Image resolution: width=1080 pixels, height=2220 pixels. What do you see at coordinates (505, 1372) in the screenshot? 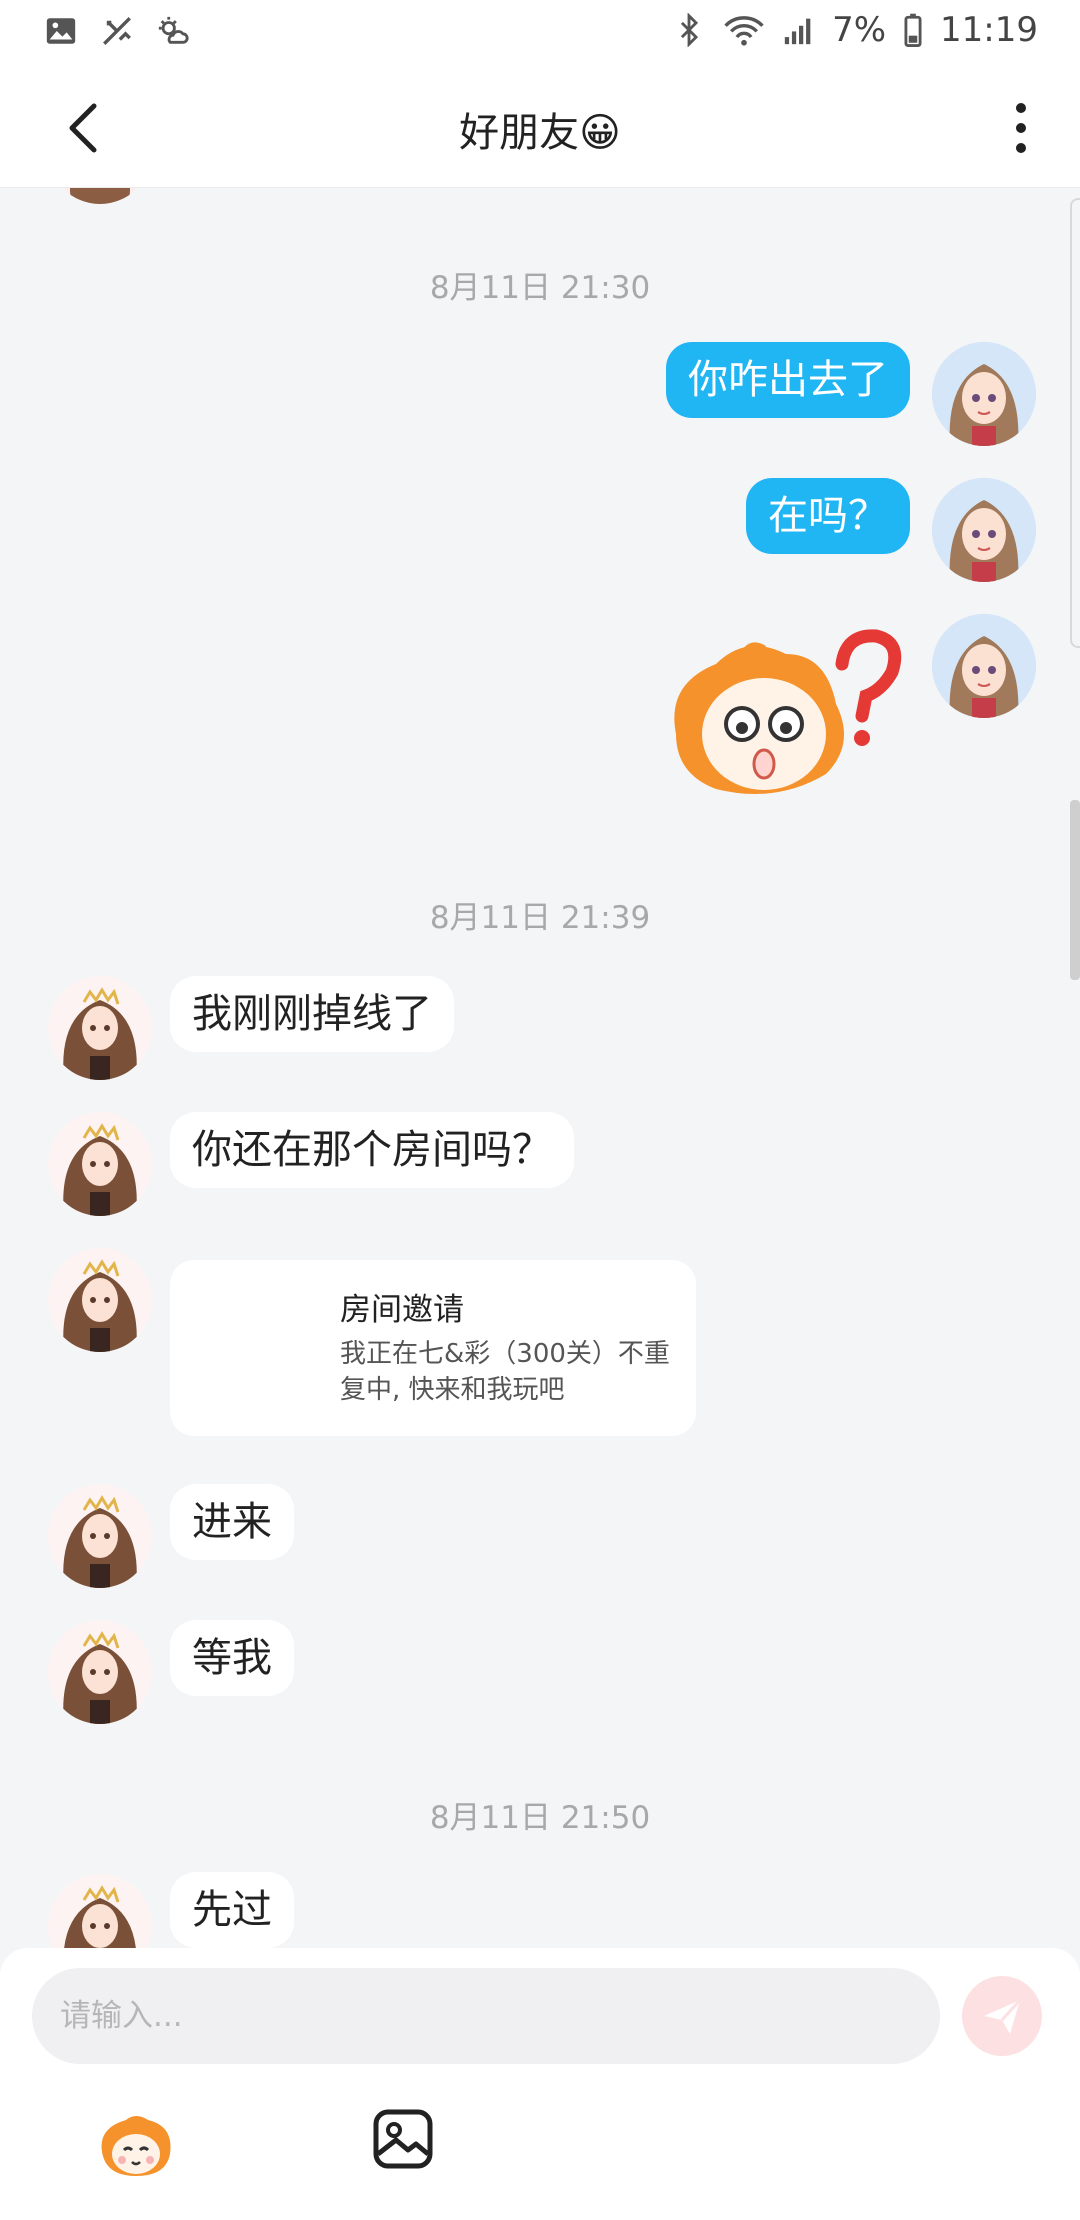
I see `invite-description: 我正在七&彩（300关）不重复中, 快来和我玩吧` at bounding box center [505, 1372].